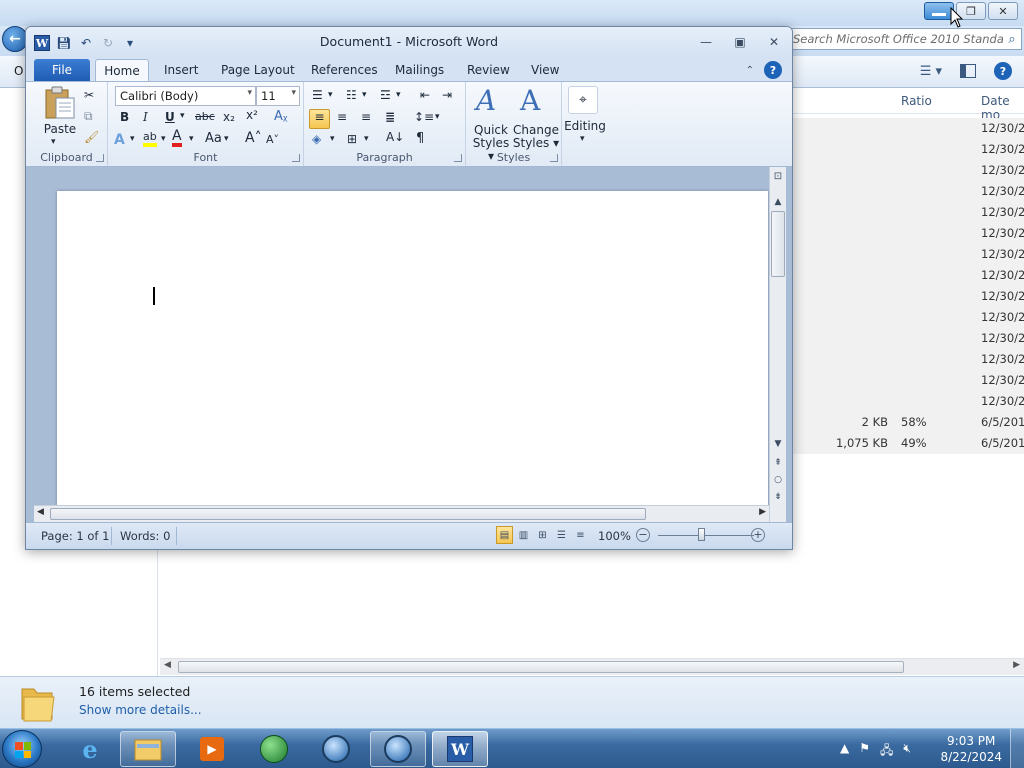  Describe the element at coordinates (182, 116) in the screenshot. I see `underline-dropdown-icon: ▾` at that location.